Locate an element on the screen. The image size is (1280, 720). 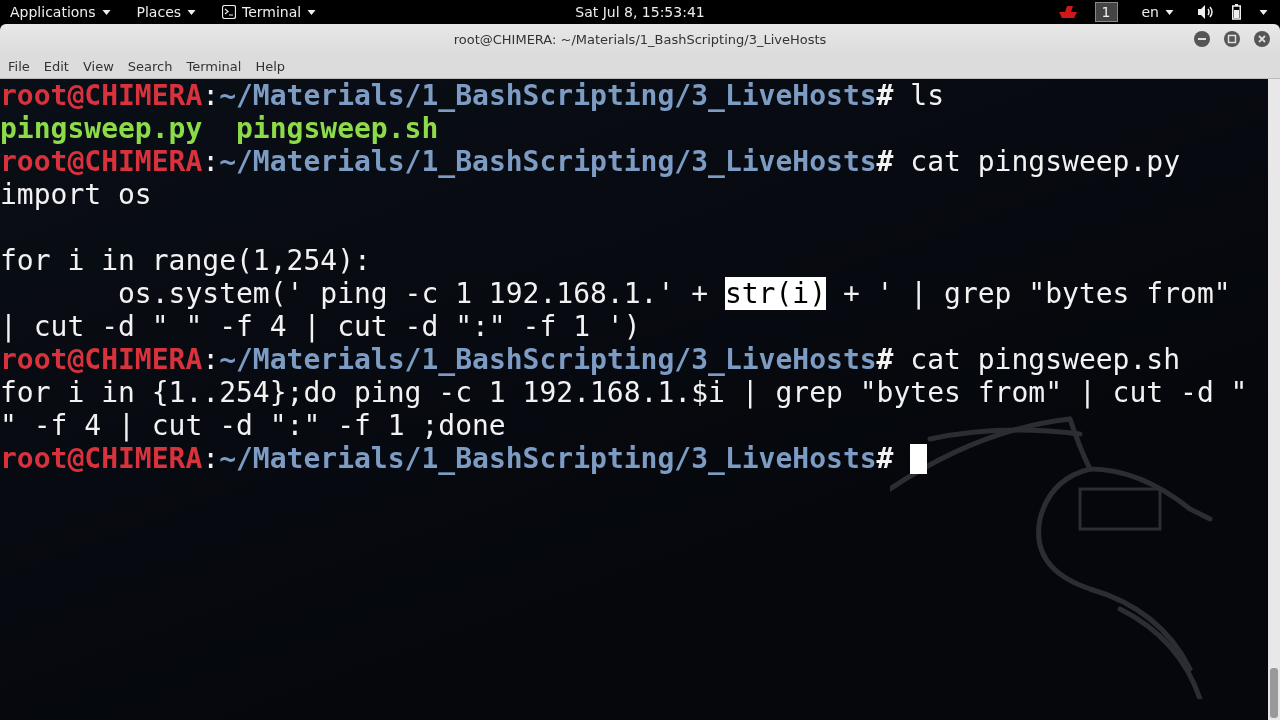
panel-menu: Places is located at coordinates (166, 12).